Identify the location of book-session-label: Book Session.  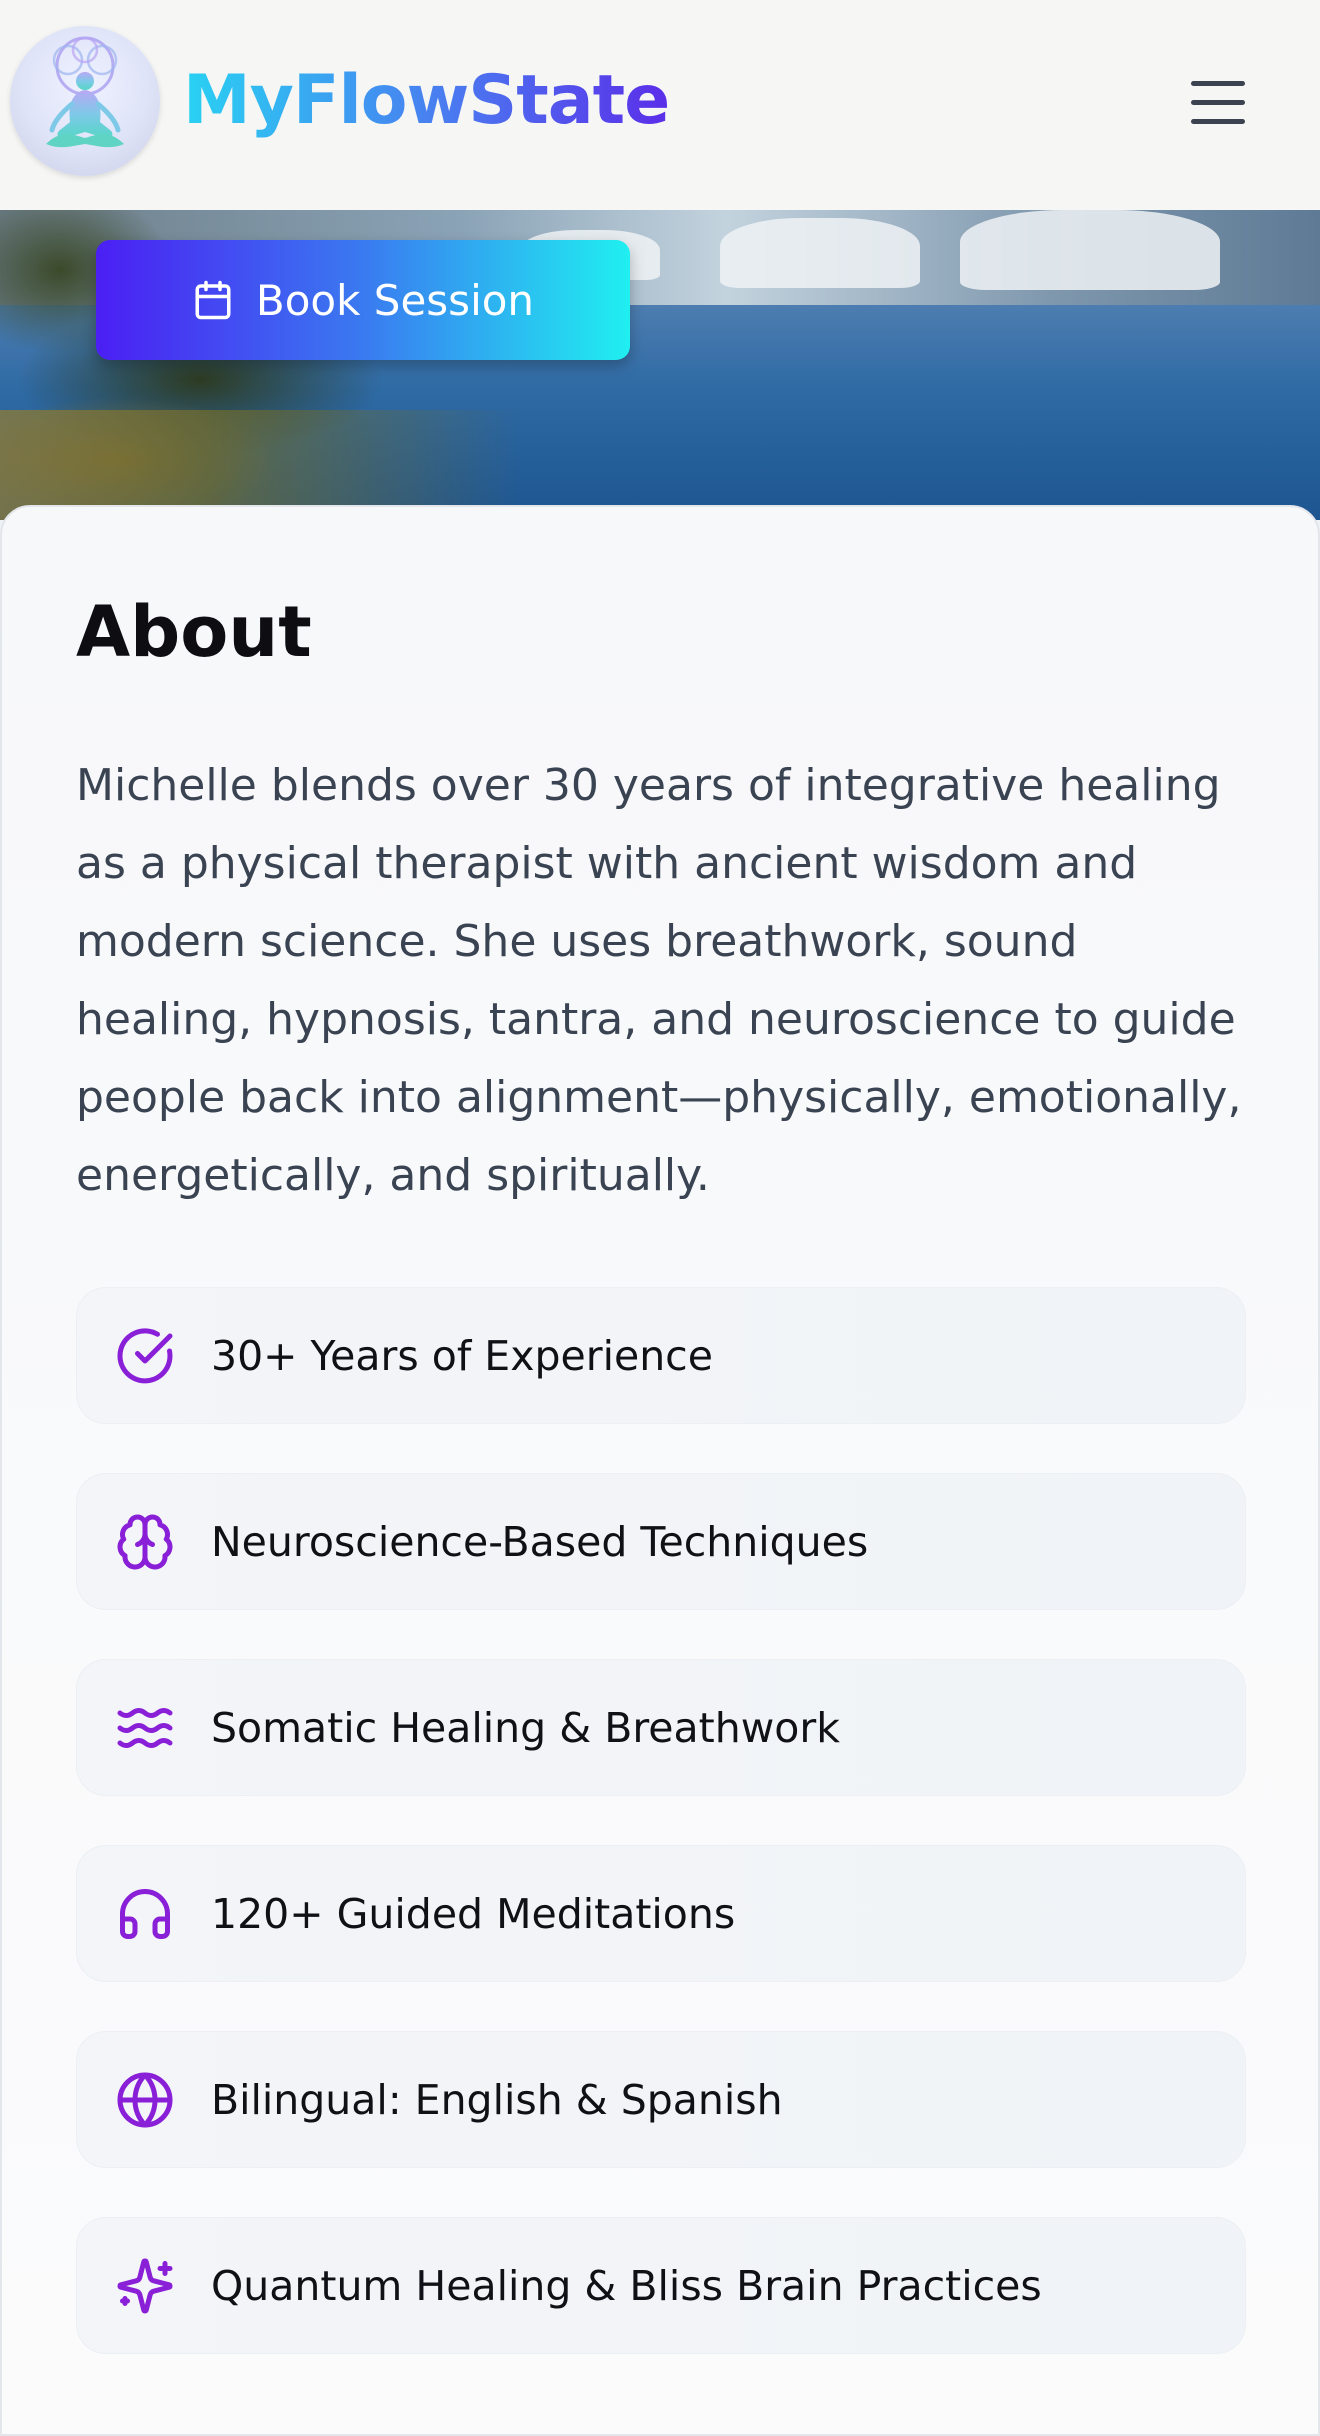
(395, 300).